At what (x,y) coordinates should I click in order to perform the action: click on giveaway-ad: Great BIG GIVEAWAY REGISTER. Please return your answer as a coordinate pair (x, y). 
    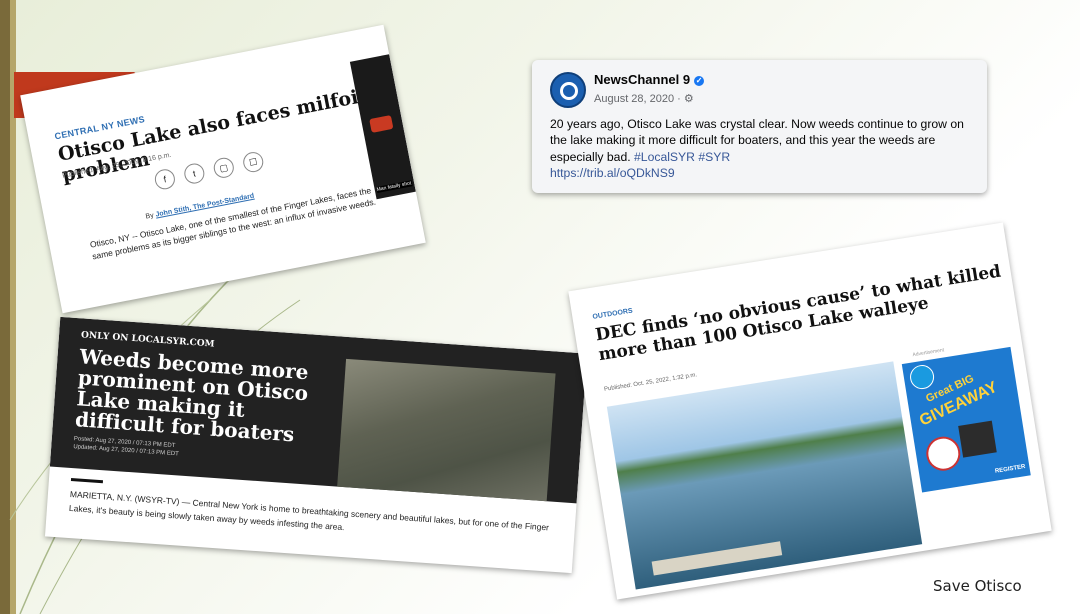
    Looking at the image, I should click on (966, 419).